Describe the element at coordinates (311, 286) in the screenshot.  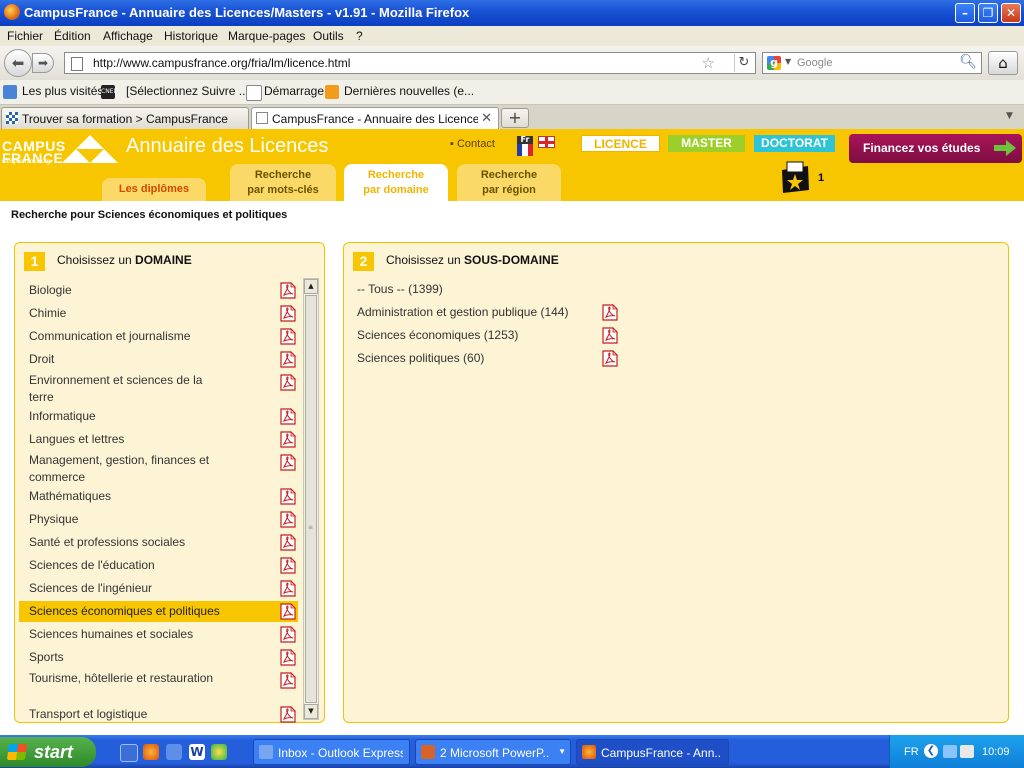
I see `scroll-up-arrow-icon: ▲` at that location.